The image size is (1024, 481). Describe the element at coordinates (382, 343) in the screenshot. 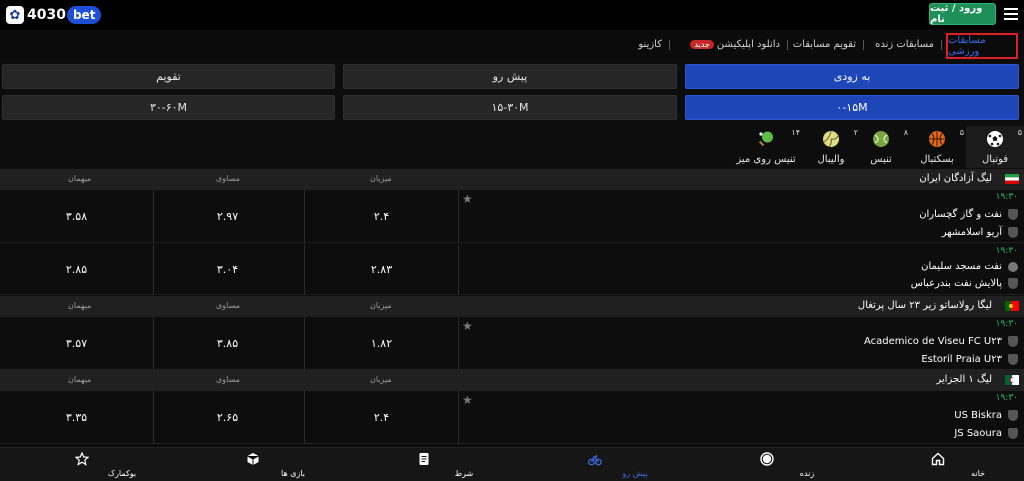

I see `odds-home: ۱.۸۲` at that location.